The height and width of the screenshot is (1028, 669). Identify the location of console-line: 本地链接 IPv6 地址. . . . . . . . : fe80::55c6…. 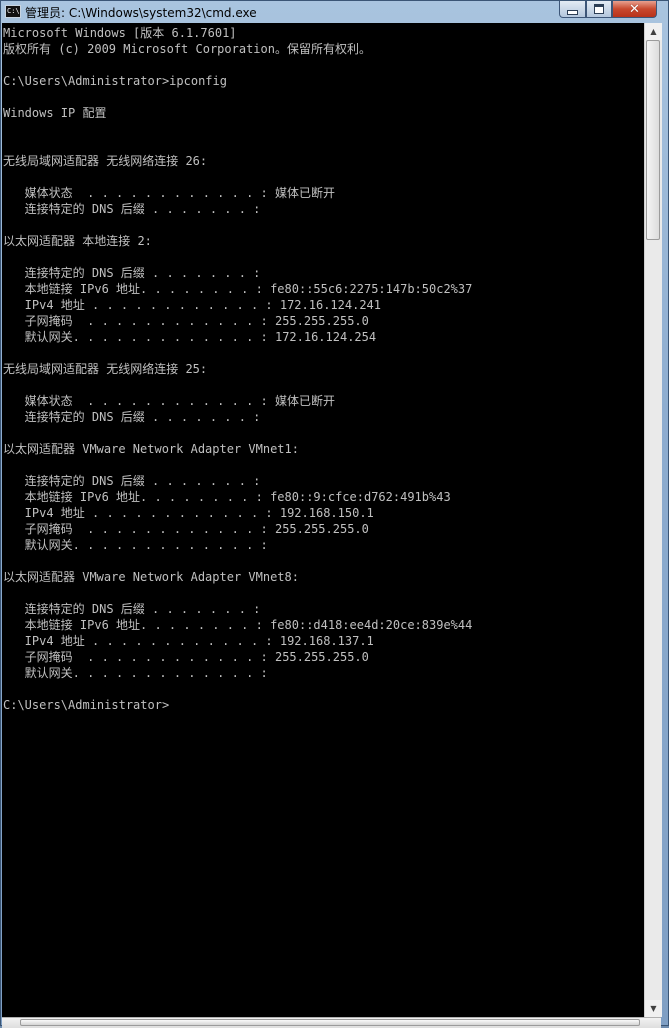
(238, 289).